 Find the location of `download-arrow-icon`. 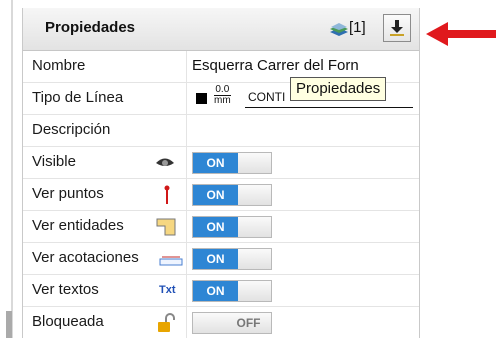

download-arrow-icon is located at coordinates (397, 28).